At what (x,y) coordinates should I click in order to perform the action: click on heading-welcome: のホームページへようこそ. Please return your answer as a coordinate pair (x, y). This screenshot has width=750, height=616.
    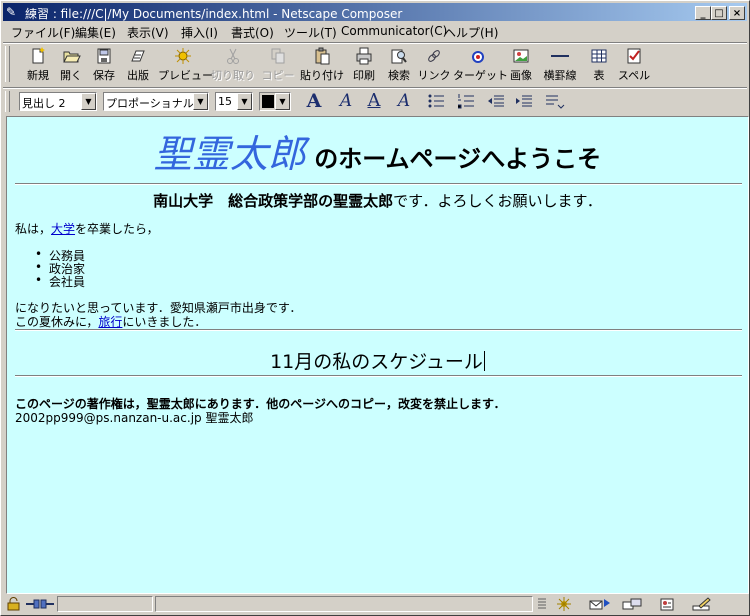
    Looking at the image, I should click on (453, 159).